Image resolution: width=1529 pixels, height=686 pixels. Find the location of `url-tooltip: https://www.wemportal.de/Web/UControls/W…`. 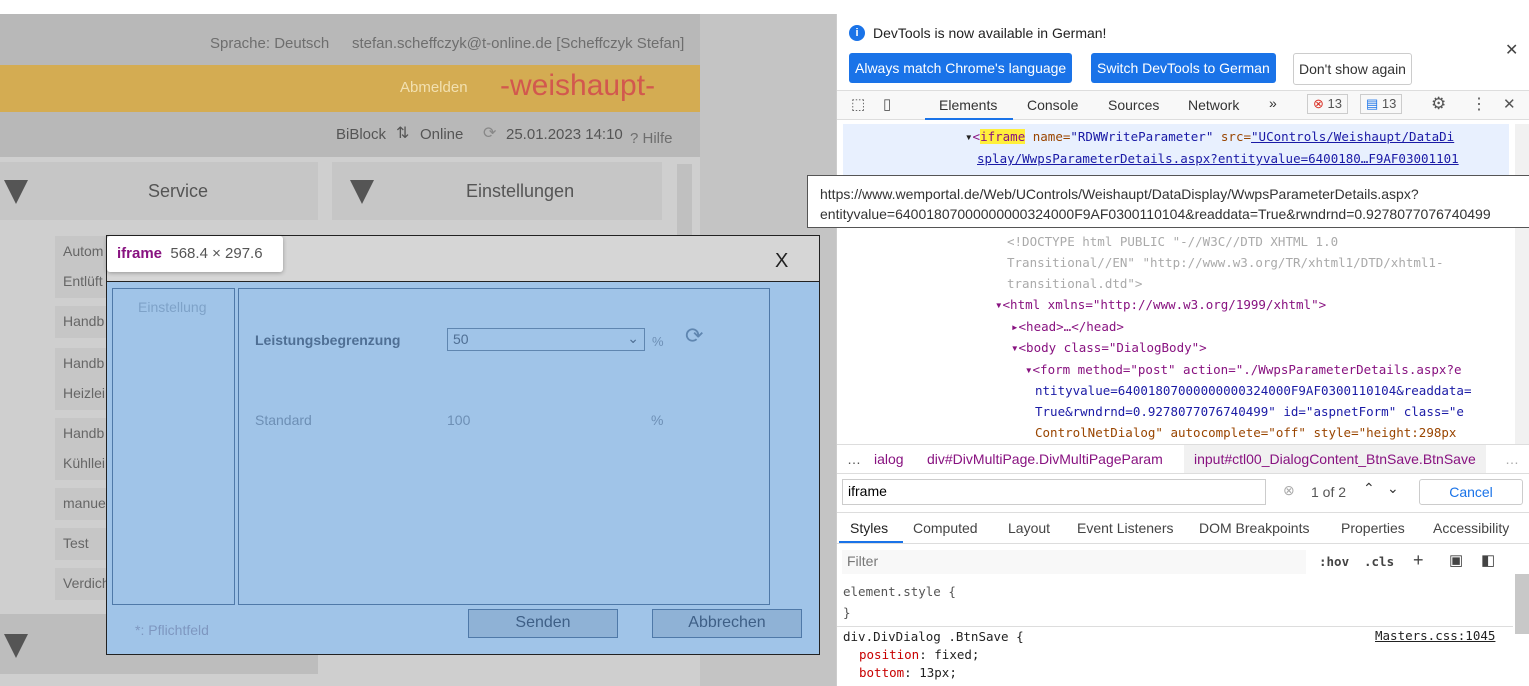

url-tooltip: https://www.wemportal.de/Web/UControls/W… is located at coordinates (1168, 201).